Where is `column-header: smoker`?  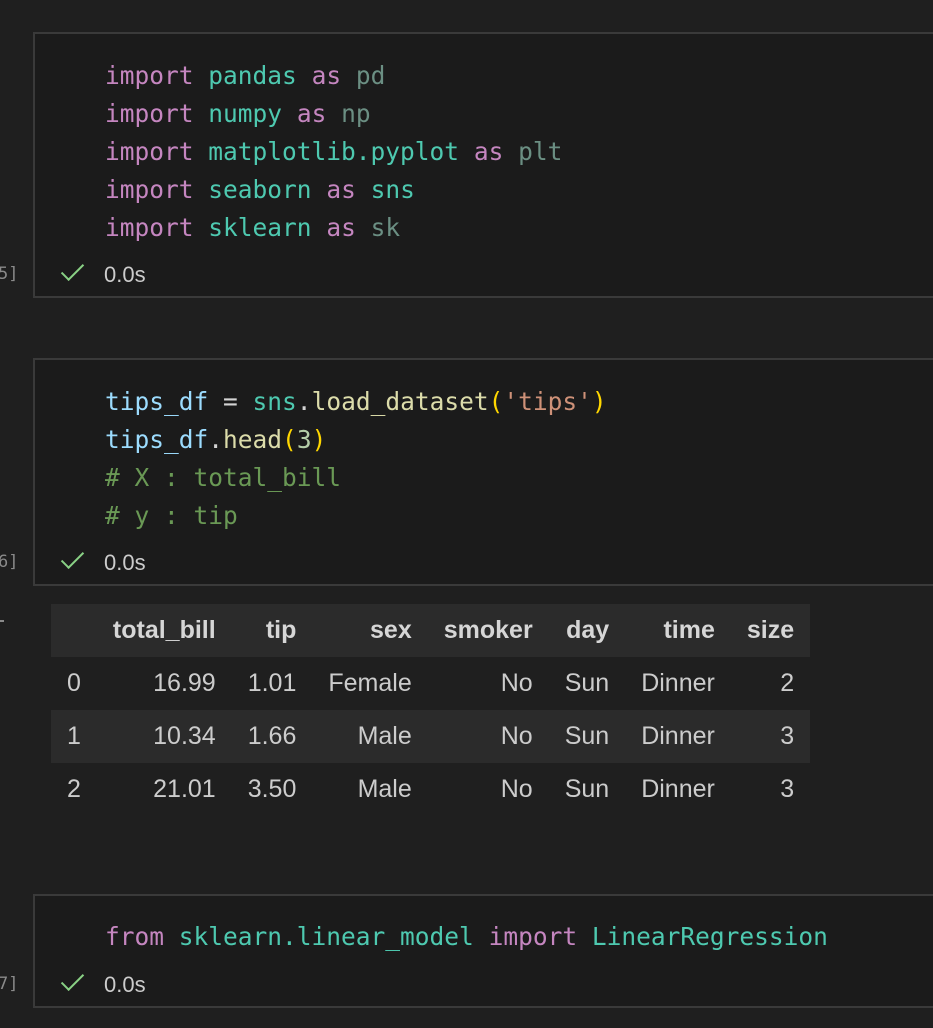
column-header: smoker is located at coordinates (488, 630).